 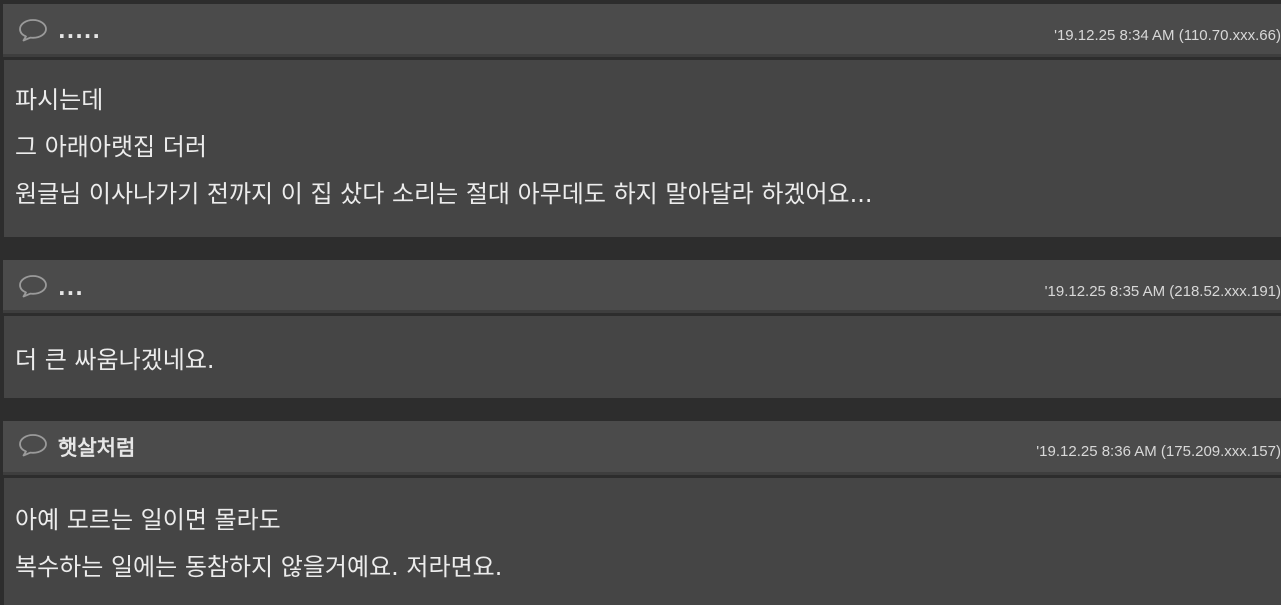 What do you see at coordinates (96, 447) in the screenshot?
I see `comment-author: 햇살처럼` at bounding box center [96, 447].